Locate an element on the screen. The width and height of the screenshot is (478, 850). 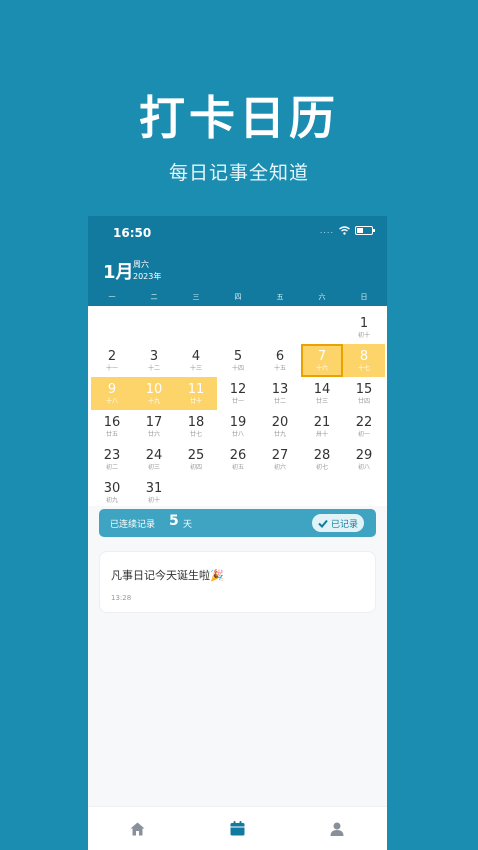
tab-home is located at coordinates (138, 828).